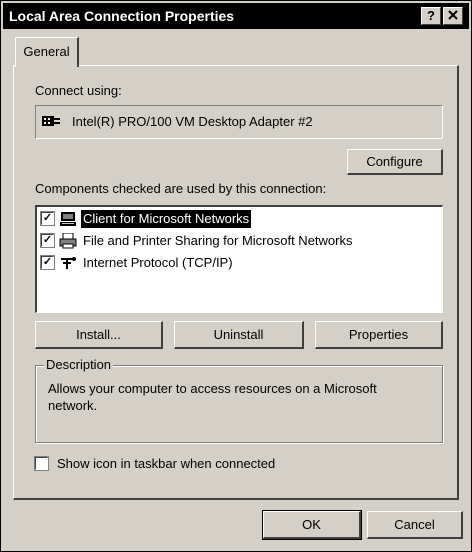  Describe the element at coordinates (239, 335) in the screenshot. I see `uninstall-button: Uninstall` at that location.